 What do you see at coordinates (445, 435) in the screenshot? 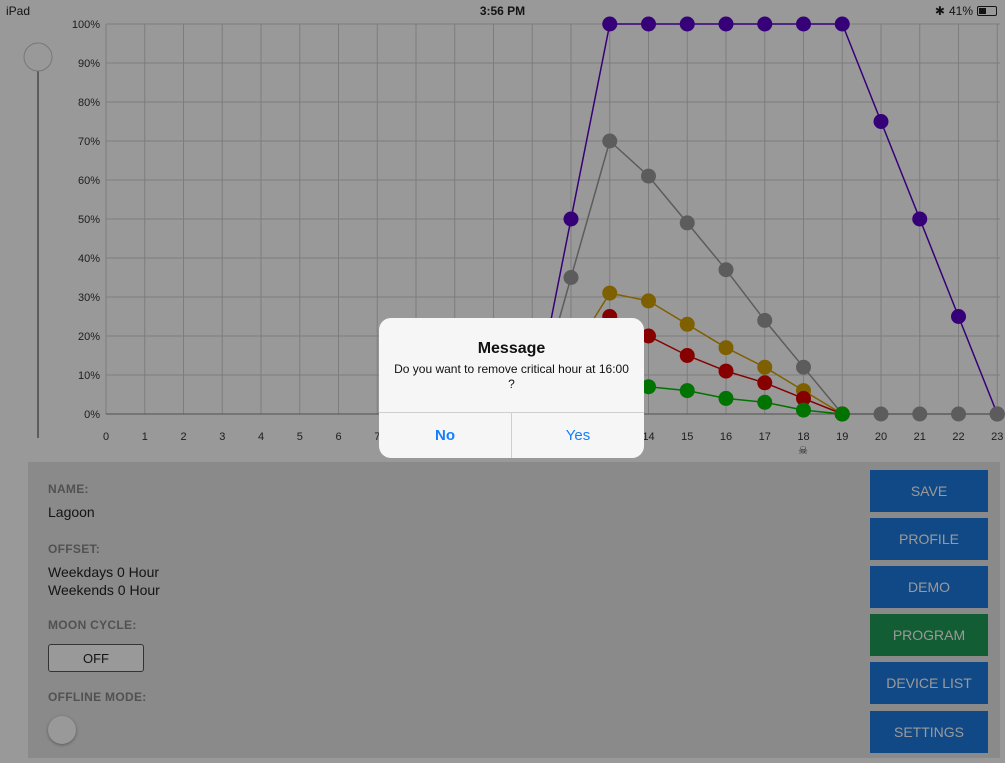
I see `alert-no-button: No` at bounding box center [445, 435].